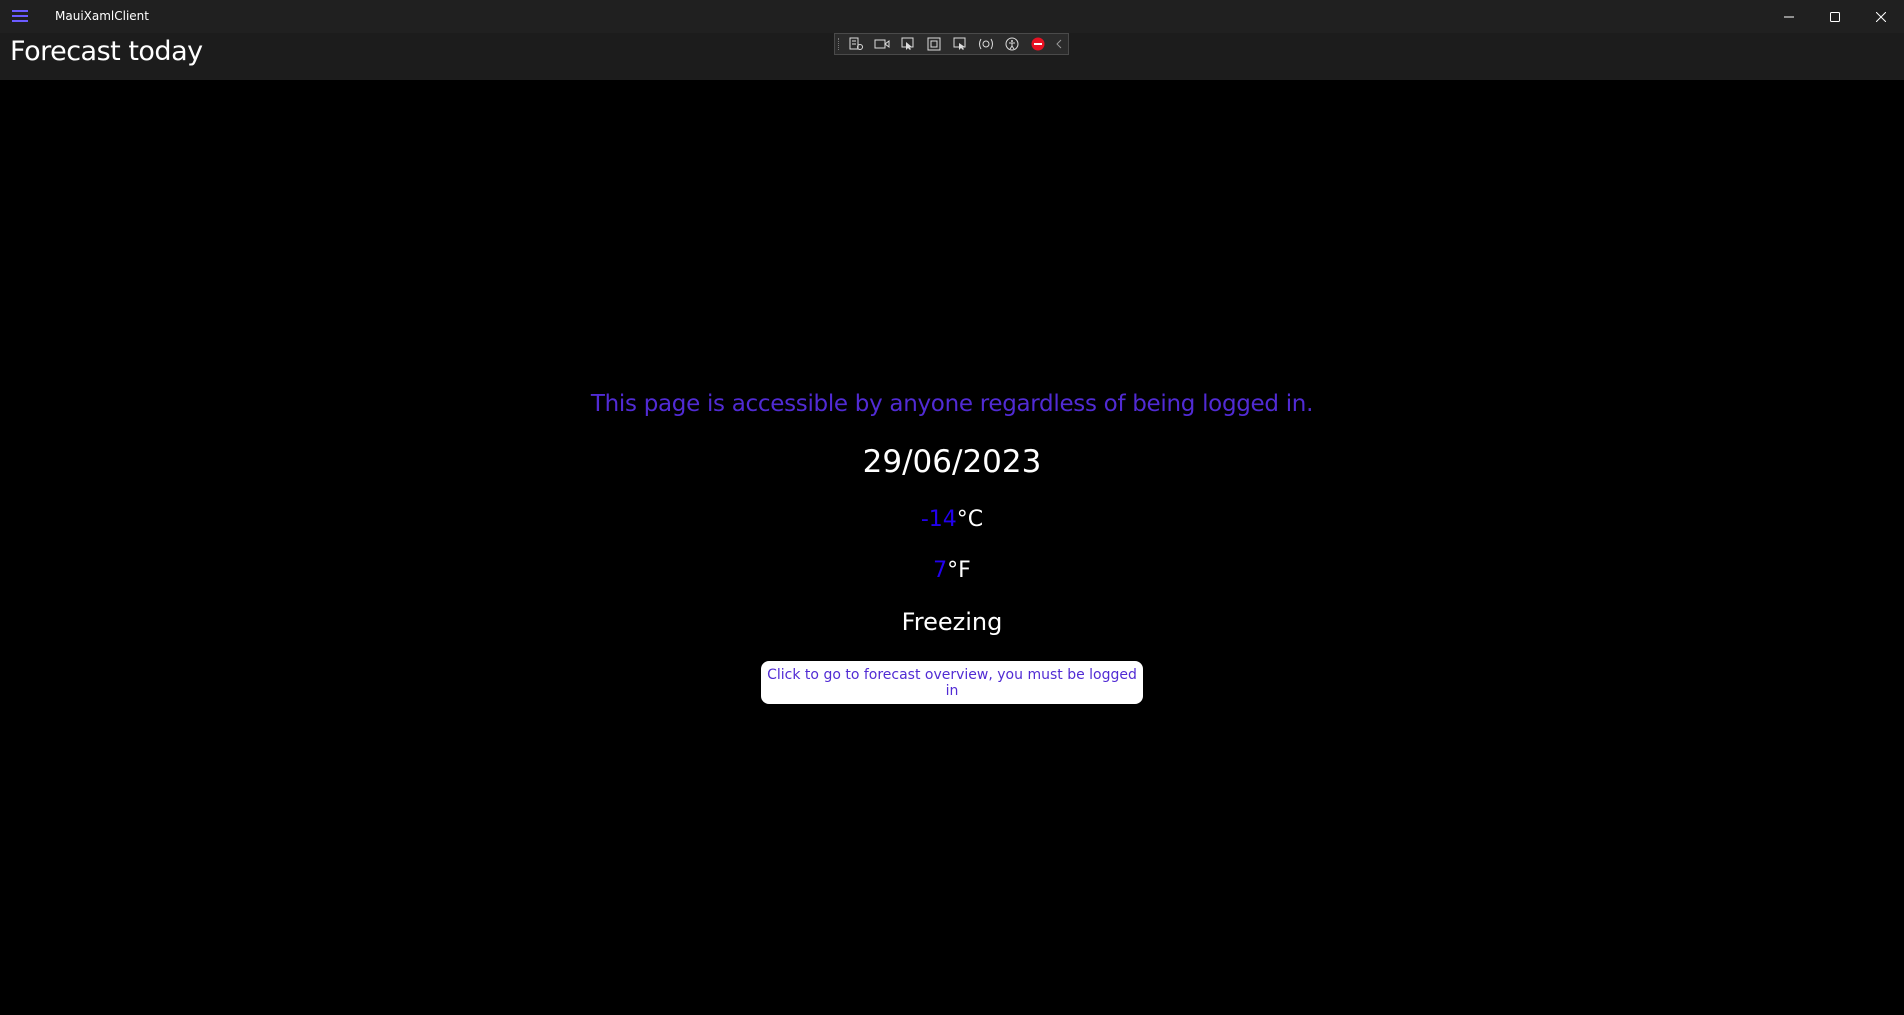 The image size is (1904, 1015). Describe the element at coordinates (970, 519) in the screenshot. I see `temperature-celsius-unit: °C` at that location.